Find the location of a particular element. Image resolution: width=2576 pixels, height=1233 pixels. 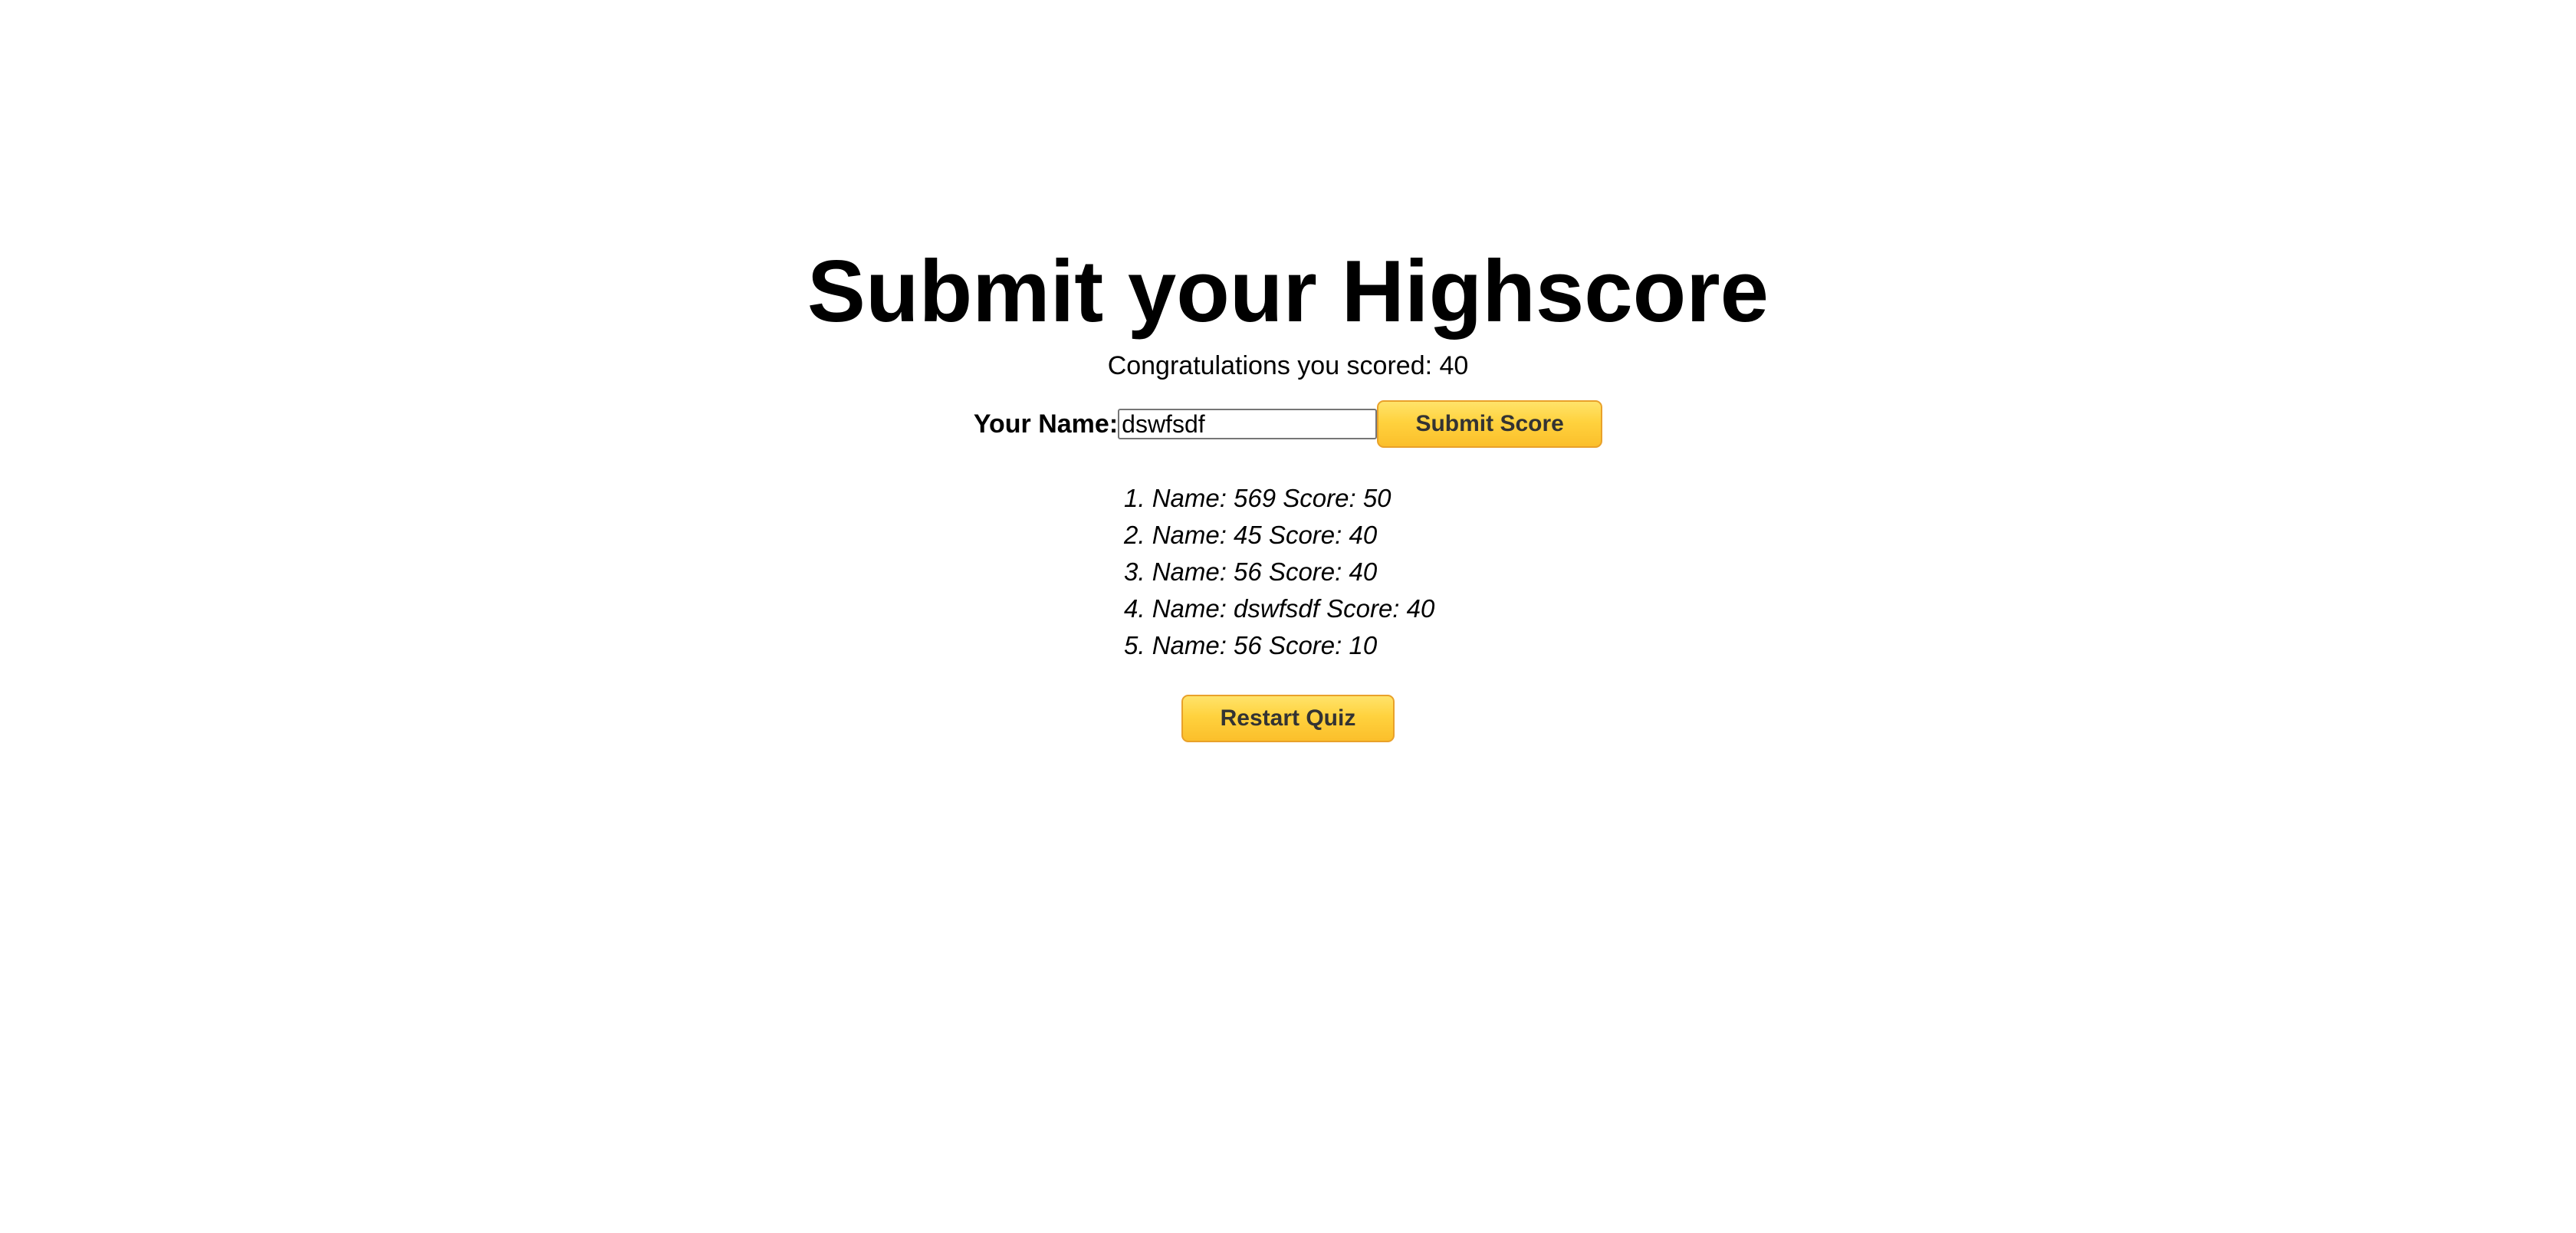

highscore-item: 3. Name: 56 Score: 40 is located at coordinates (1251, 571).